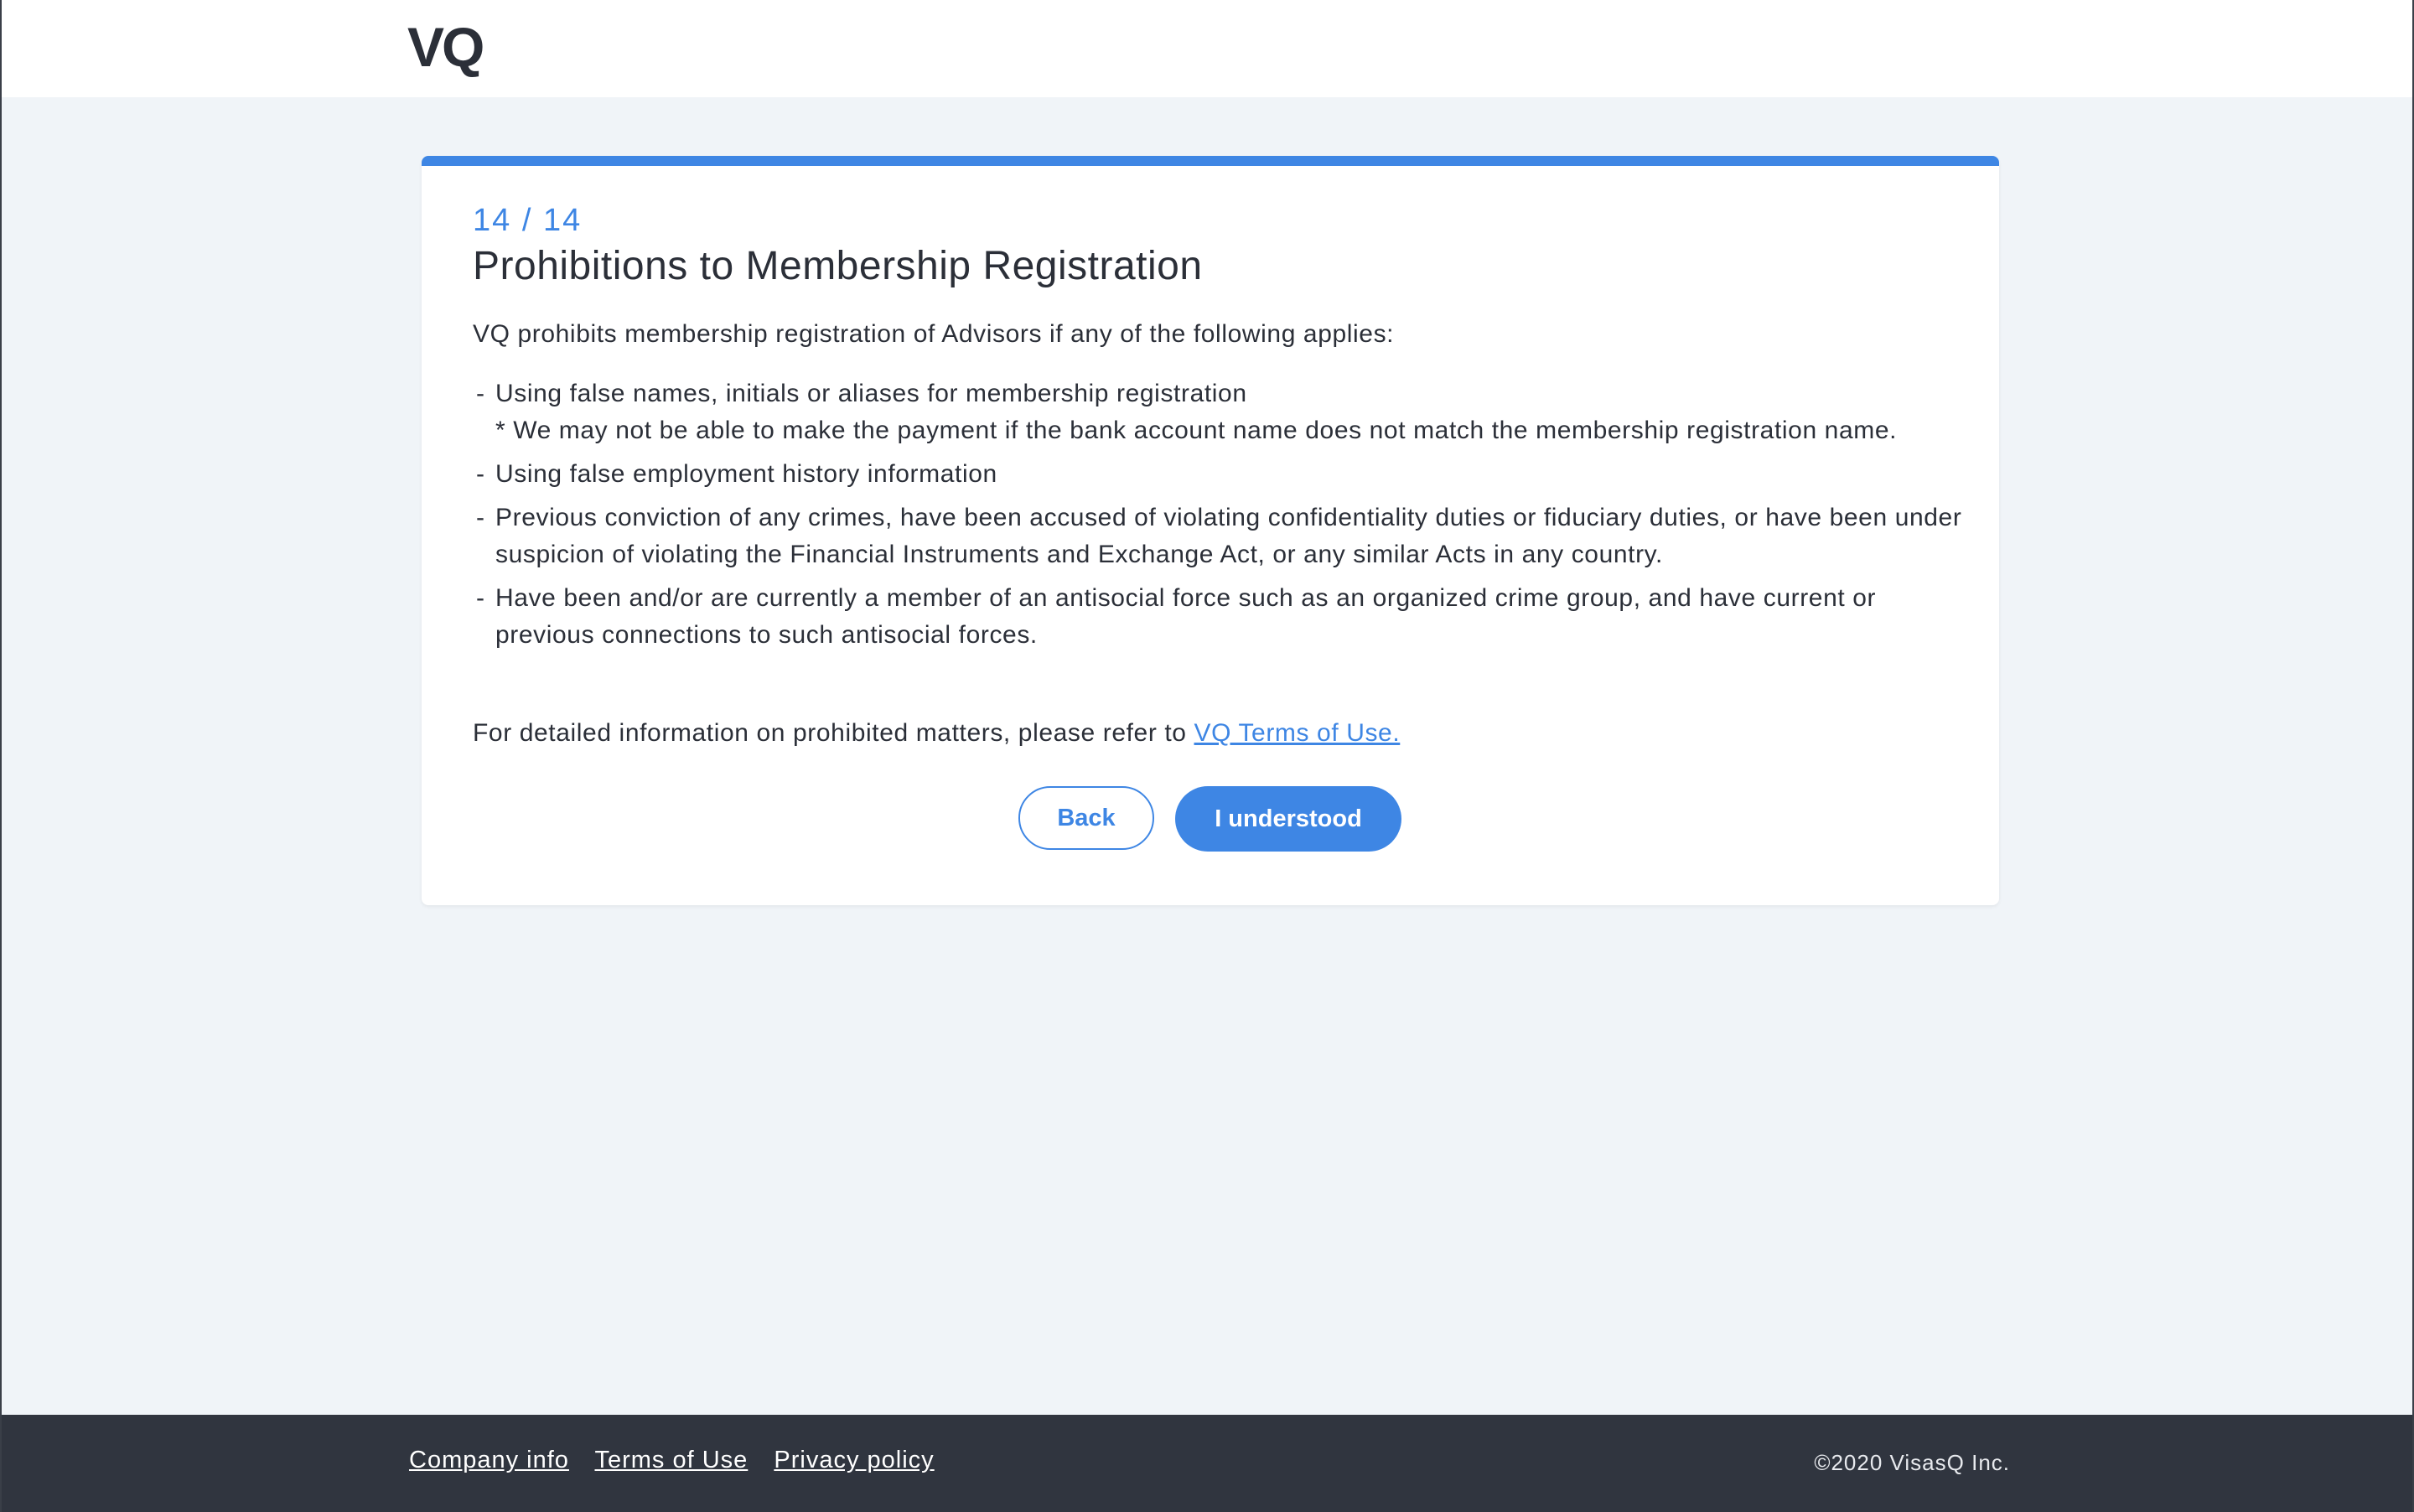 The height and width of the screenshot is (1512, 2414). Describe the element at coordinates (854, 1460) in the screenshot. I see `privacy-policy-link: Privacy policy` at that location.